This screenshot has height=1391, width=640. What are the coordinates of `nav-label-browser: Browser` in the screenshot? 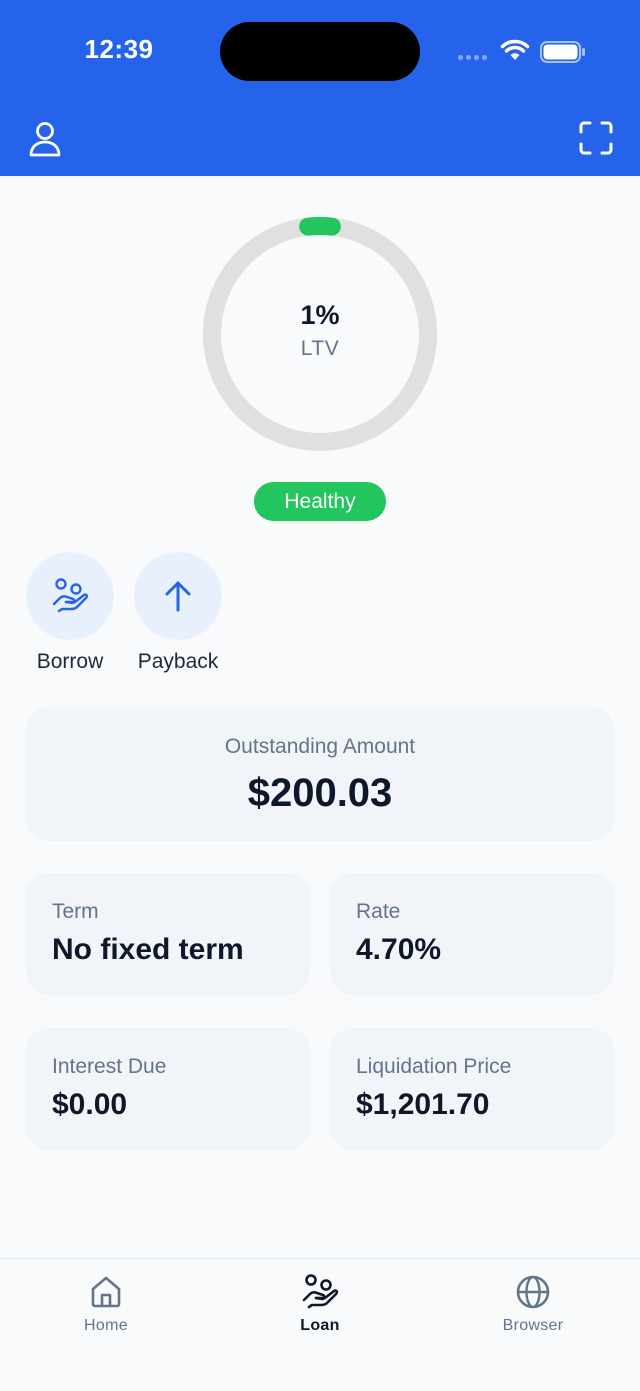 It's located at (533, 1325).